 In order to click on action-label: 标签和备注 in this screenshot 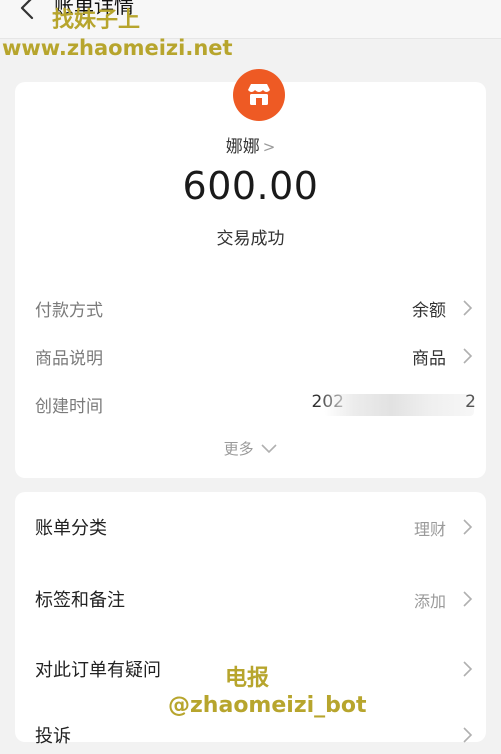, I will do `click(80, 600)`.